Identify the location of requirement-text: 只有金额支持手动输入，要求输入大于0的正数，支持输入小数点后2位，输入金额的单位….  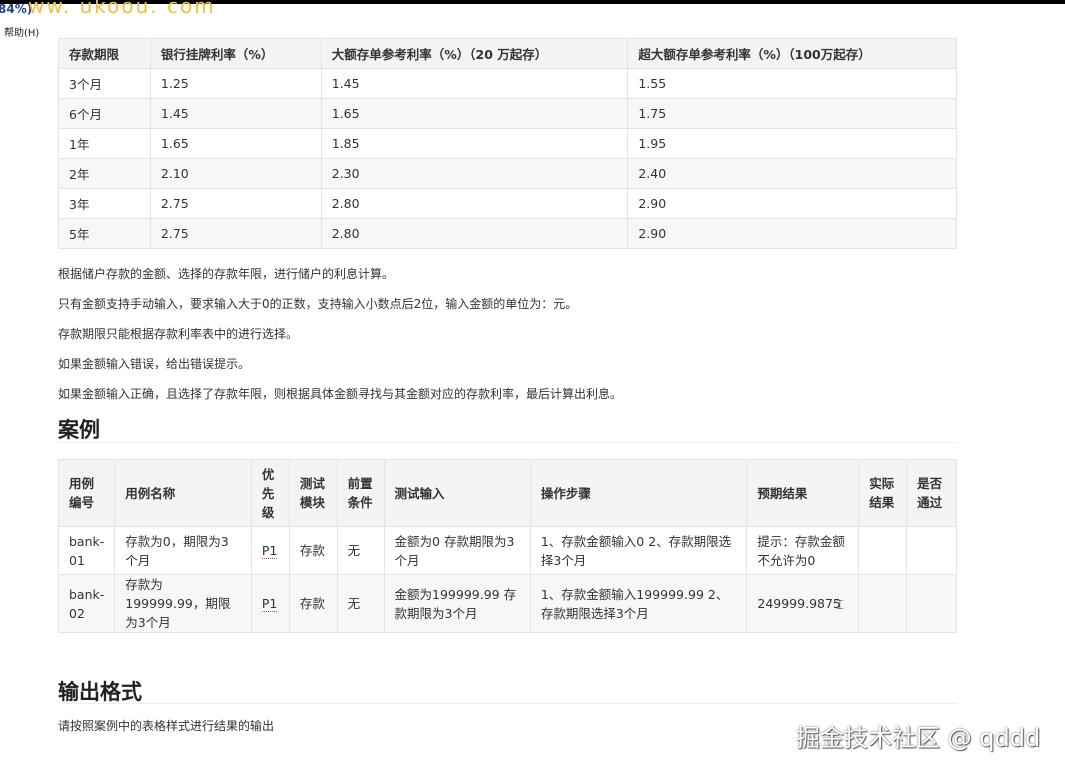
(318, 304).